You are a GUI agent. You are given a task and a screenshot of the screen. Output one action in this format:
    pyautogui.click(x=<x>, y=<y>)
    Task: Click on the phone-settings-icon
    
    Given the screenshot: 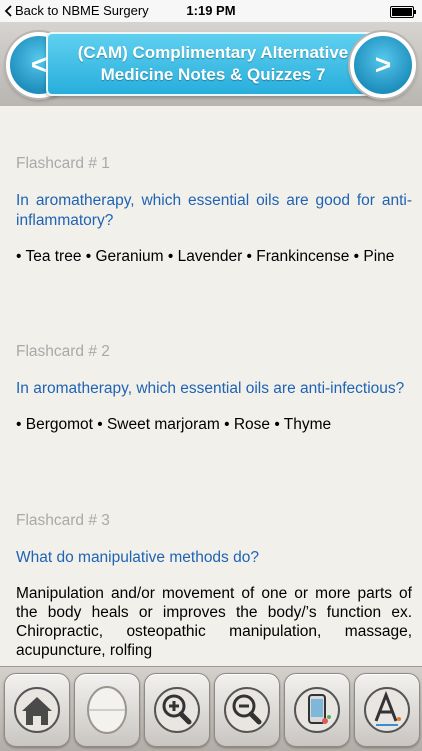 What is the action you would take?
    pyautogui.click(x=317, y=710)
    